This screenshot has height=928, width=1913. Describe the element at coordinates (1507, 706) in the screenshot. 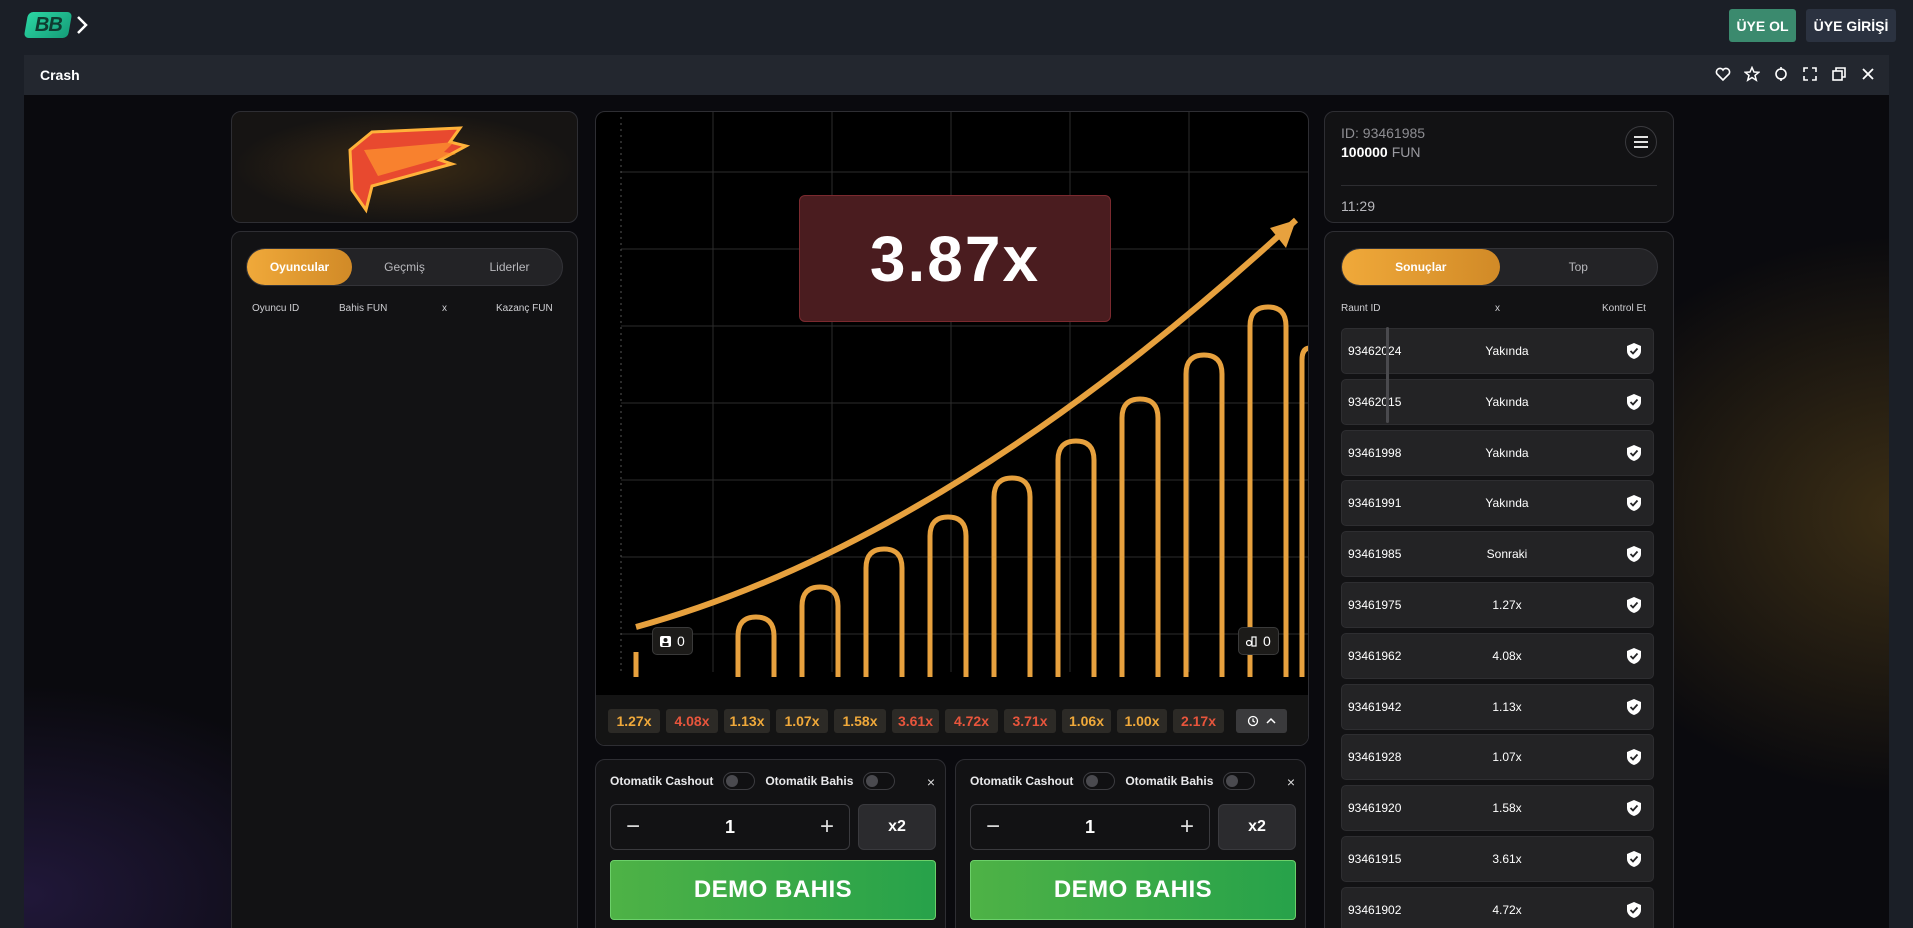

I see `round-result: 1.13x` at that location.